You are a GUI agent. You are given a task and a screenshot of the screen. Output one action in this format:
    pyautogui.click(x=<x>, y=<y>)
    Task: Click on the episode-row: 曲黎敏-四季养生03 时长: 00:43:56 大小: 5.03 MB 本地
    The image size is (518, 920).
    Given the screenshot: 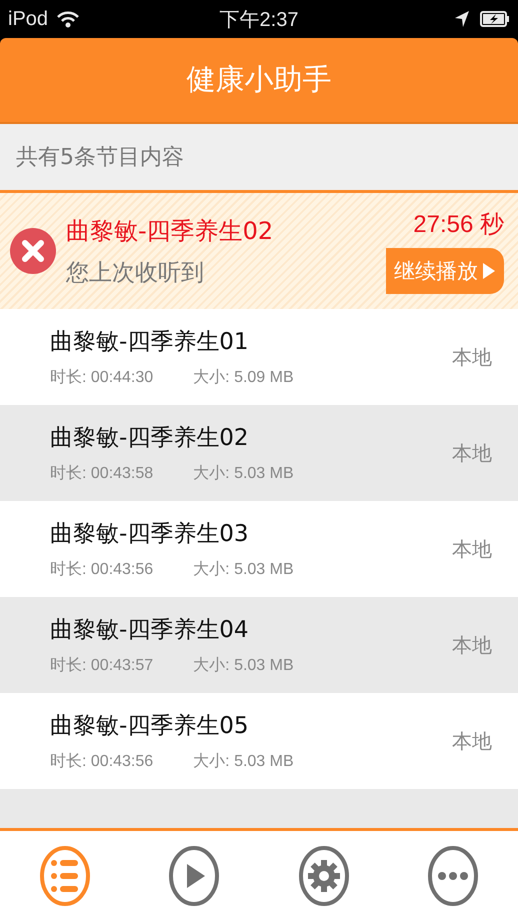 What is the action you would take?
    pyautogui.click(x=259, y=549)
    